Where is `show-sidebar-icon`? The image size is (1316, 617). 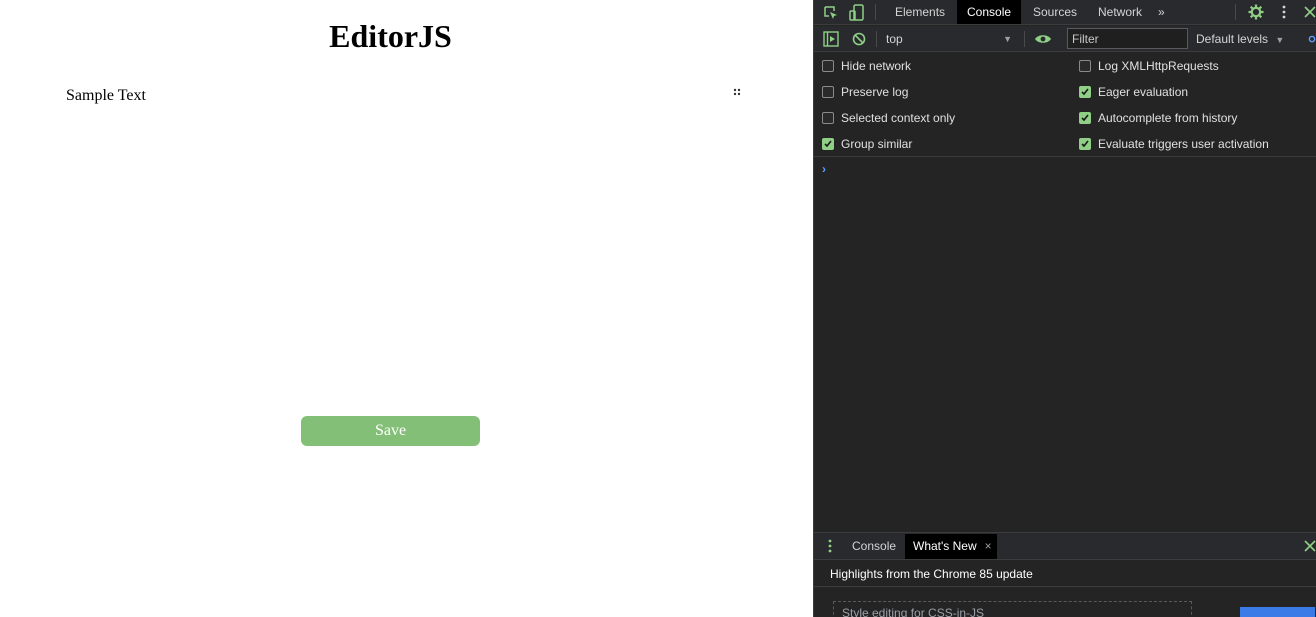 show-sidebar-icon is located at coordinates (831, 39).